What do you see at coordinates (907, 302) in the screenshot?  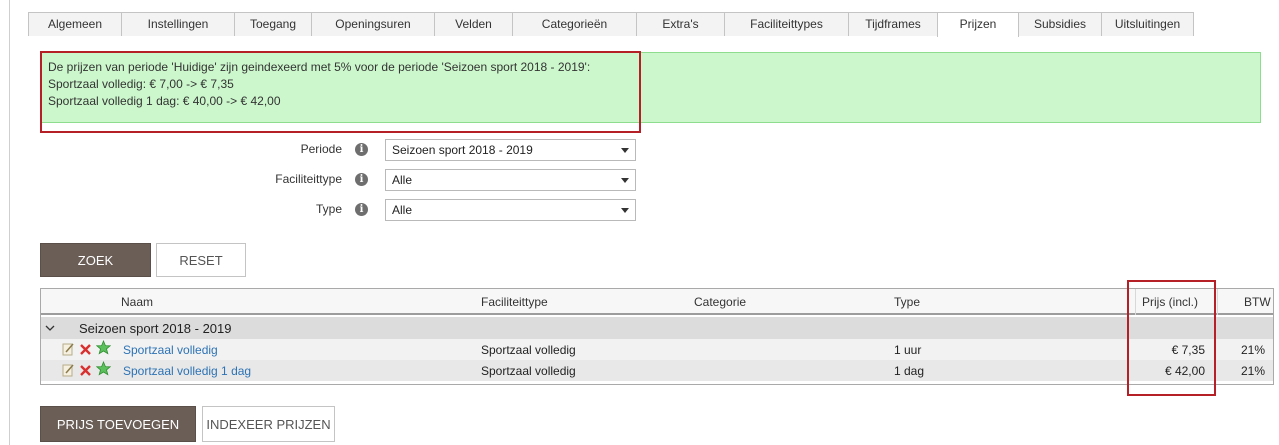 I see `col-type-header: Type` at bounding box center [907, 302].